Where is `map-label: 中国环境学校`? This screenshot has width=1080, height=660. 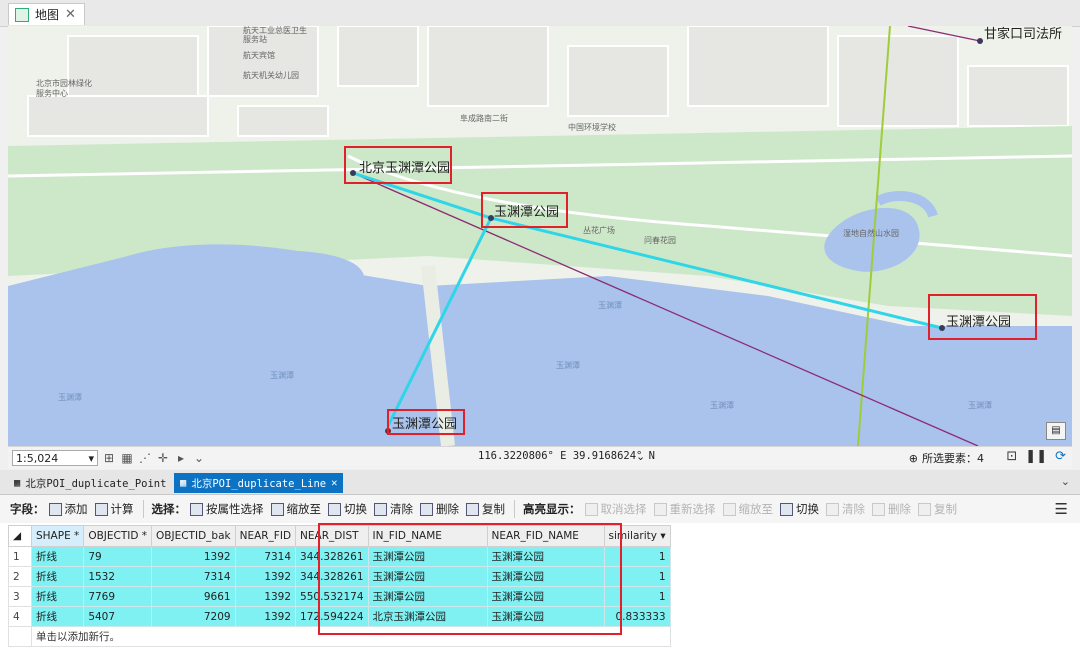
map-label: 中国环境学校 is located at coordinates (592, 127).